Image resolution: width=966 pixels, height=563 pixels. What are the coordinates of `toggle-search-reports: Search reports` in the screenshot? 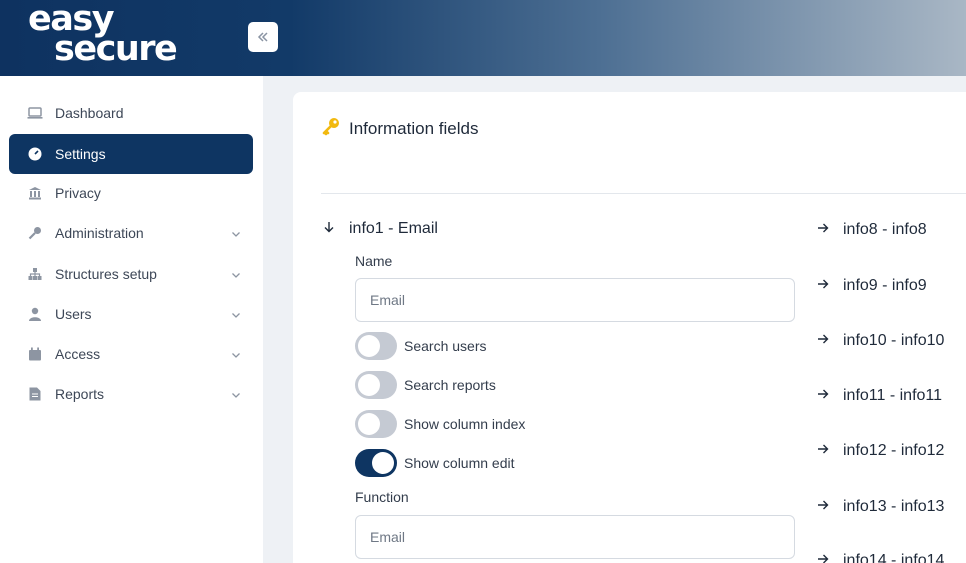 It's located at (425, 385).